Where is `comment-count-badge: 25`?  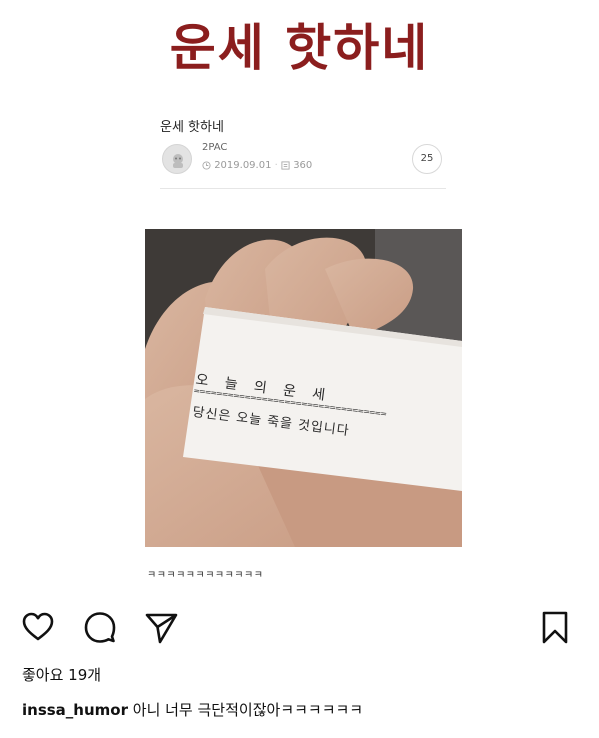 comment-count-badge: 25 is located at coordinates (427, 159).